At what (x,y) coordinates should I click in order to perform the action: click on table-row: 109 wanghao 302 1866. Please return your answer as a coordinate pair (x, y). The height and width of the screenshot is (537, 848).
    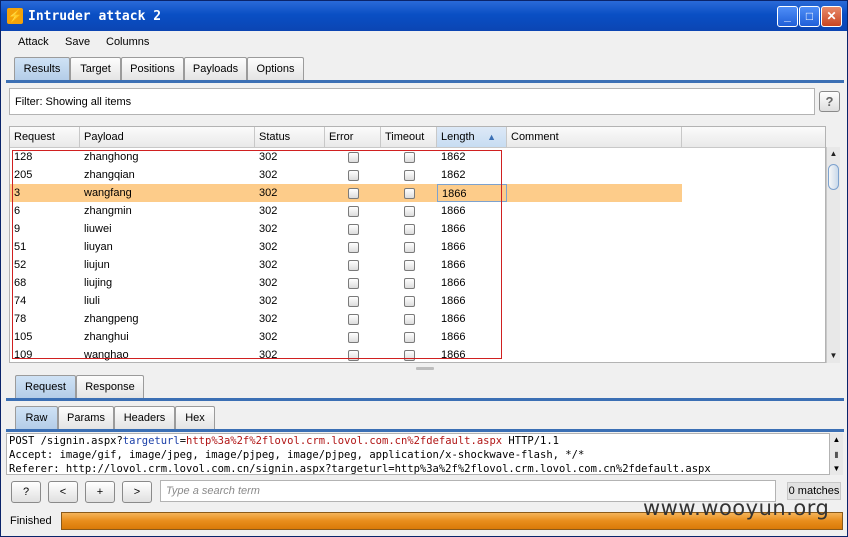
    Looking at the image, I should click on (346, 354).